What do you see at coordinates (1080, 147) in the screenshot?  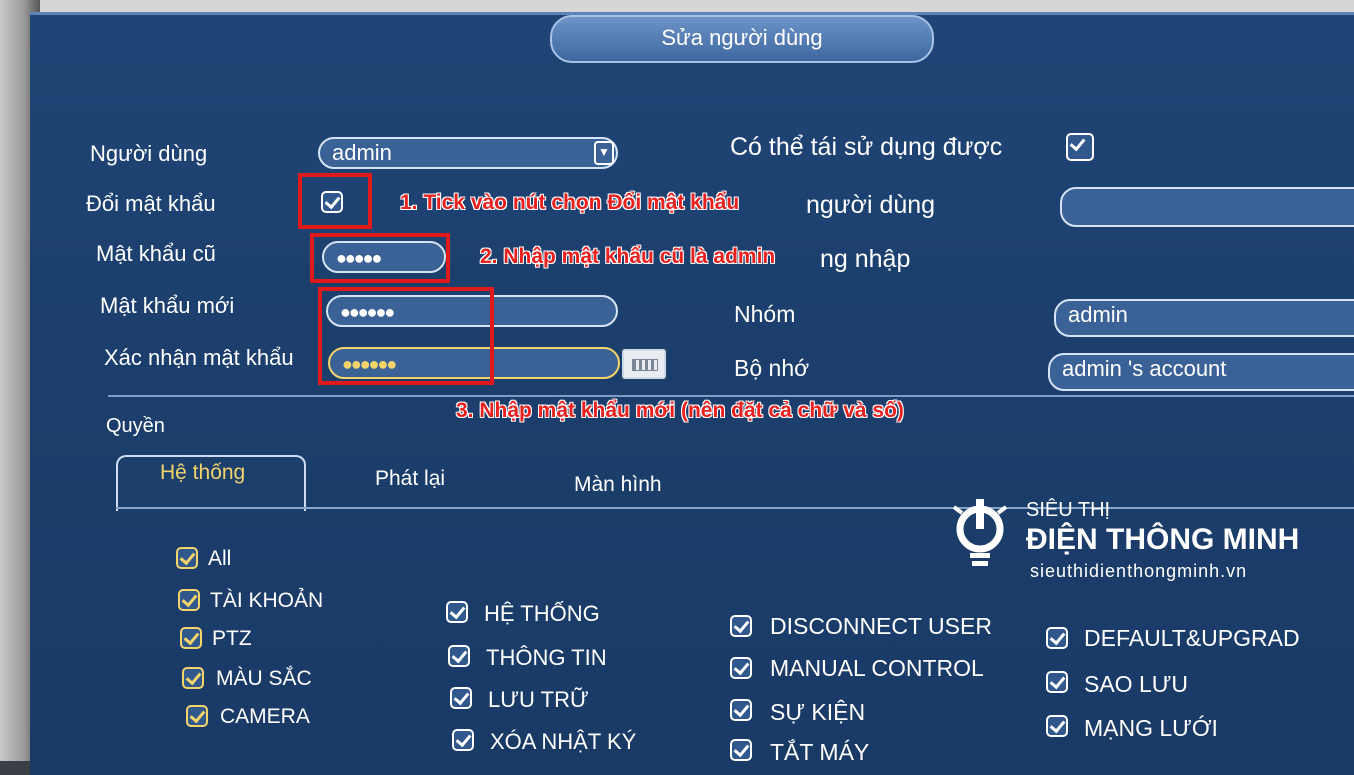 I see `reusable-checkbox` at bounding box center [1080, 147].